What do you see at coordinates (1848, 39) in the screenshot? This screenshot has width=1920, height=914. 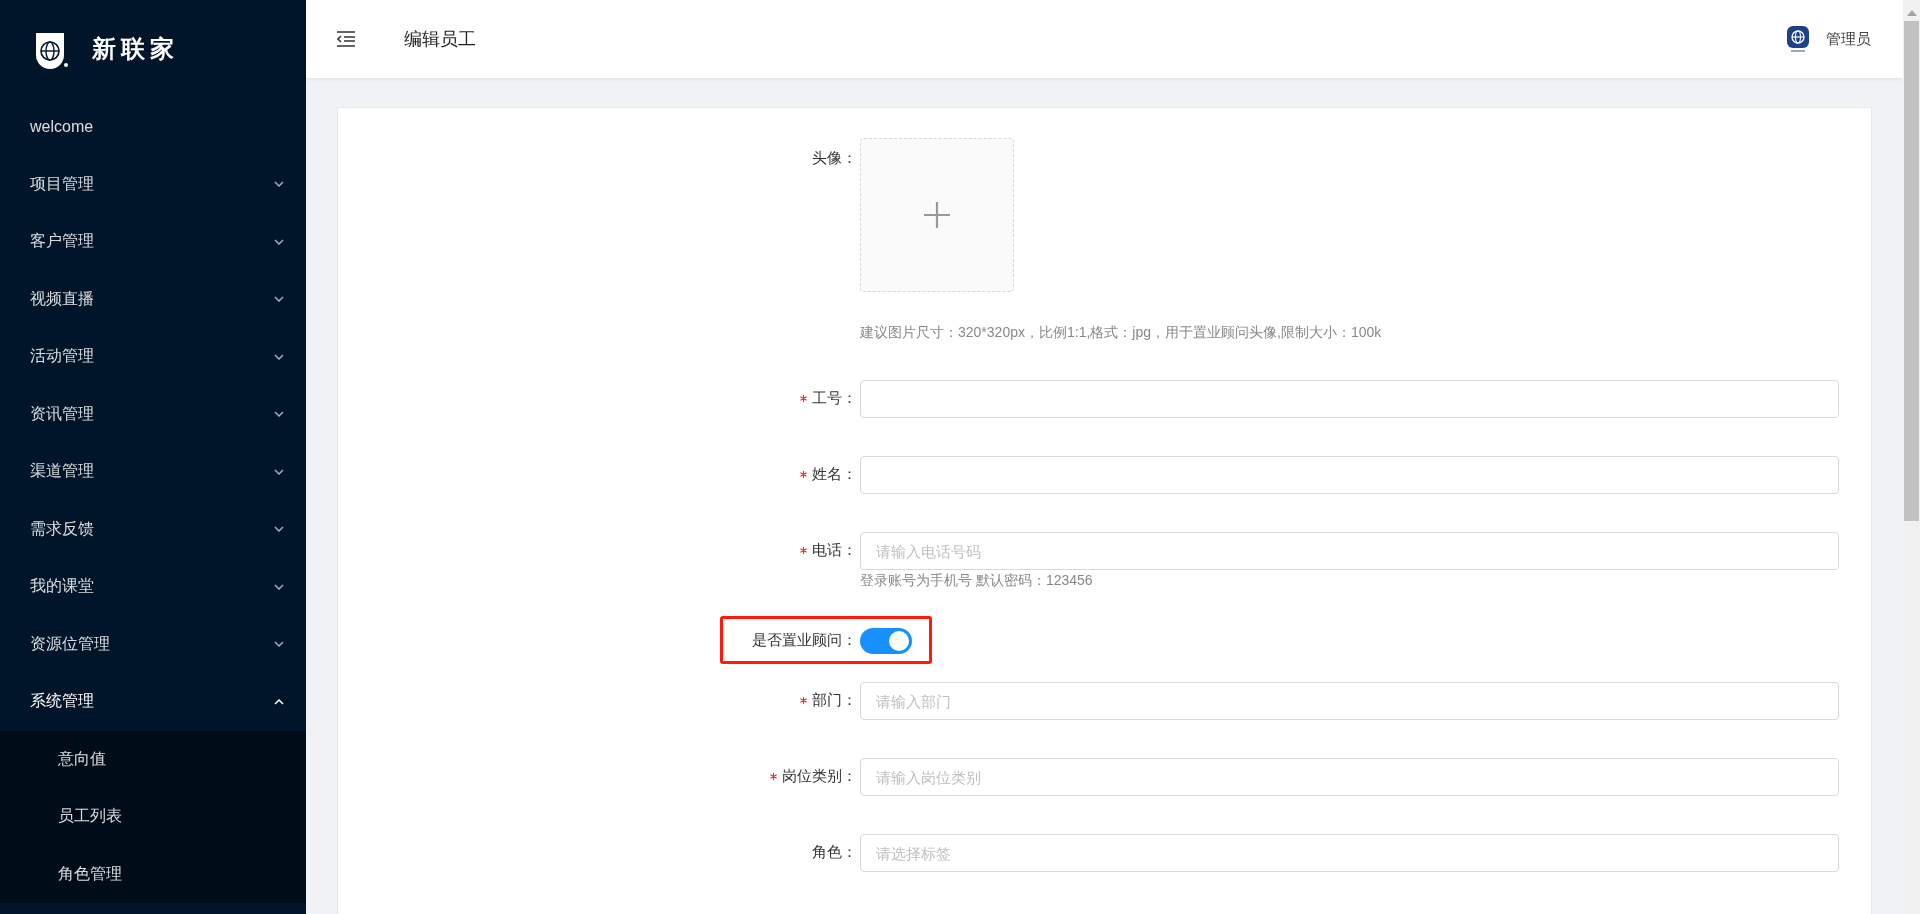 I see `user-name: 管理员` at bounding box center [1848, 39].